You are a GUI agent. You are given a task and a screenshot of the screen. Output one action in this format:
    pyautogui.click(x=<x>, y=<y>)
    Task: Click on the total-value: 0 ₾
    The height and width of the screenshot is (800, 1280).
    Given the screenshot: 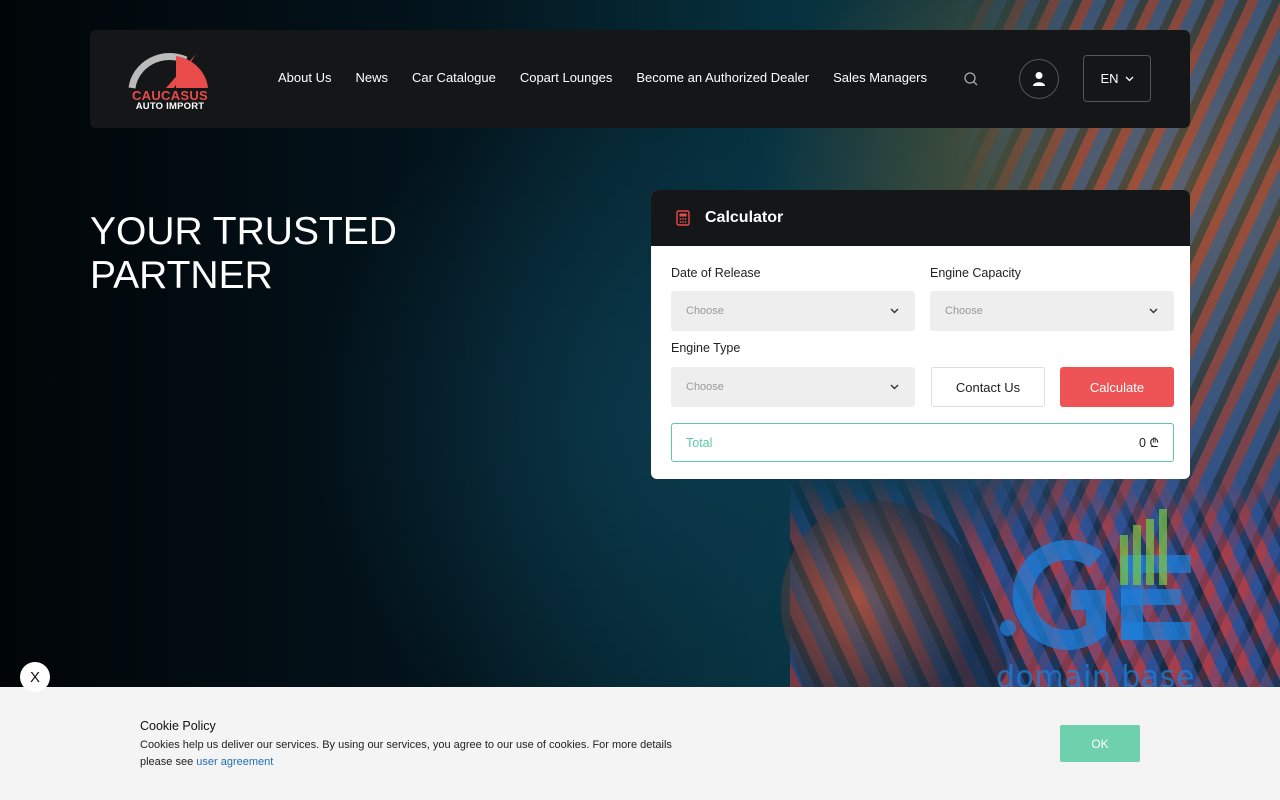 What is the action you would take?
    pyautogui.click(x=1148, y=443)
    